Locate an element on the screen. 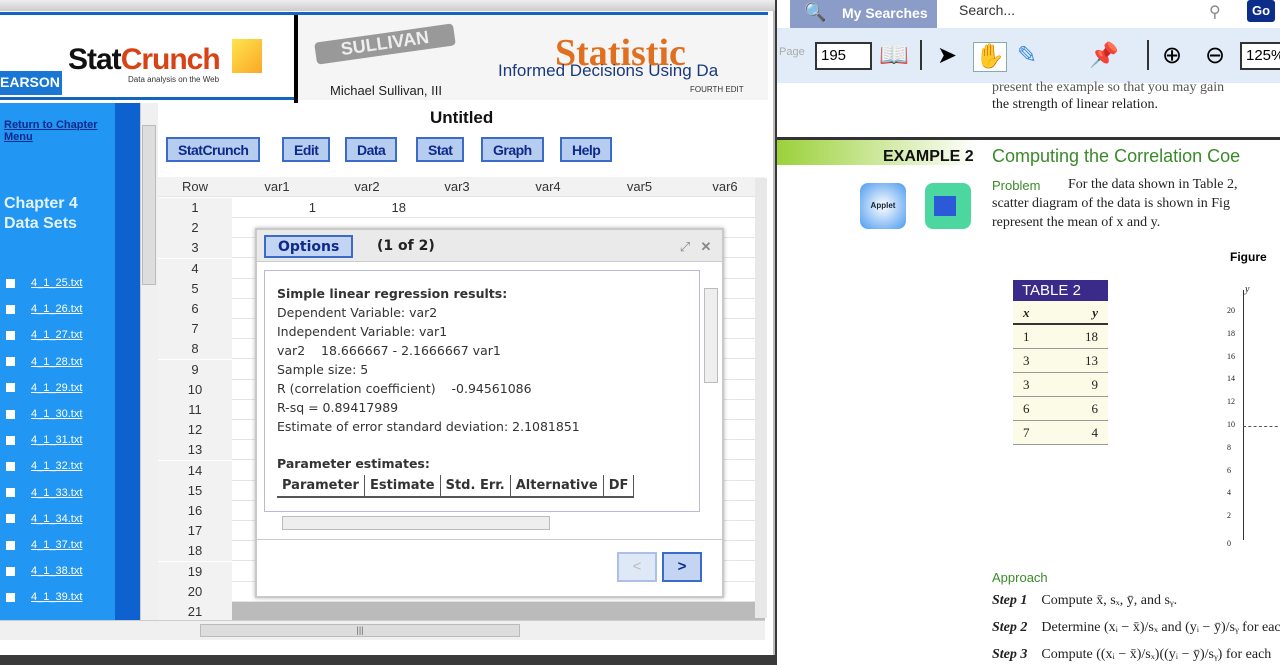 The image size is (1280, 665). menu-graph-button: Graph is located at coordinates (512, 149).